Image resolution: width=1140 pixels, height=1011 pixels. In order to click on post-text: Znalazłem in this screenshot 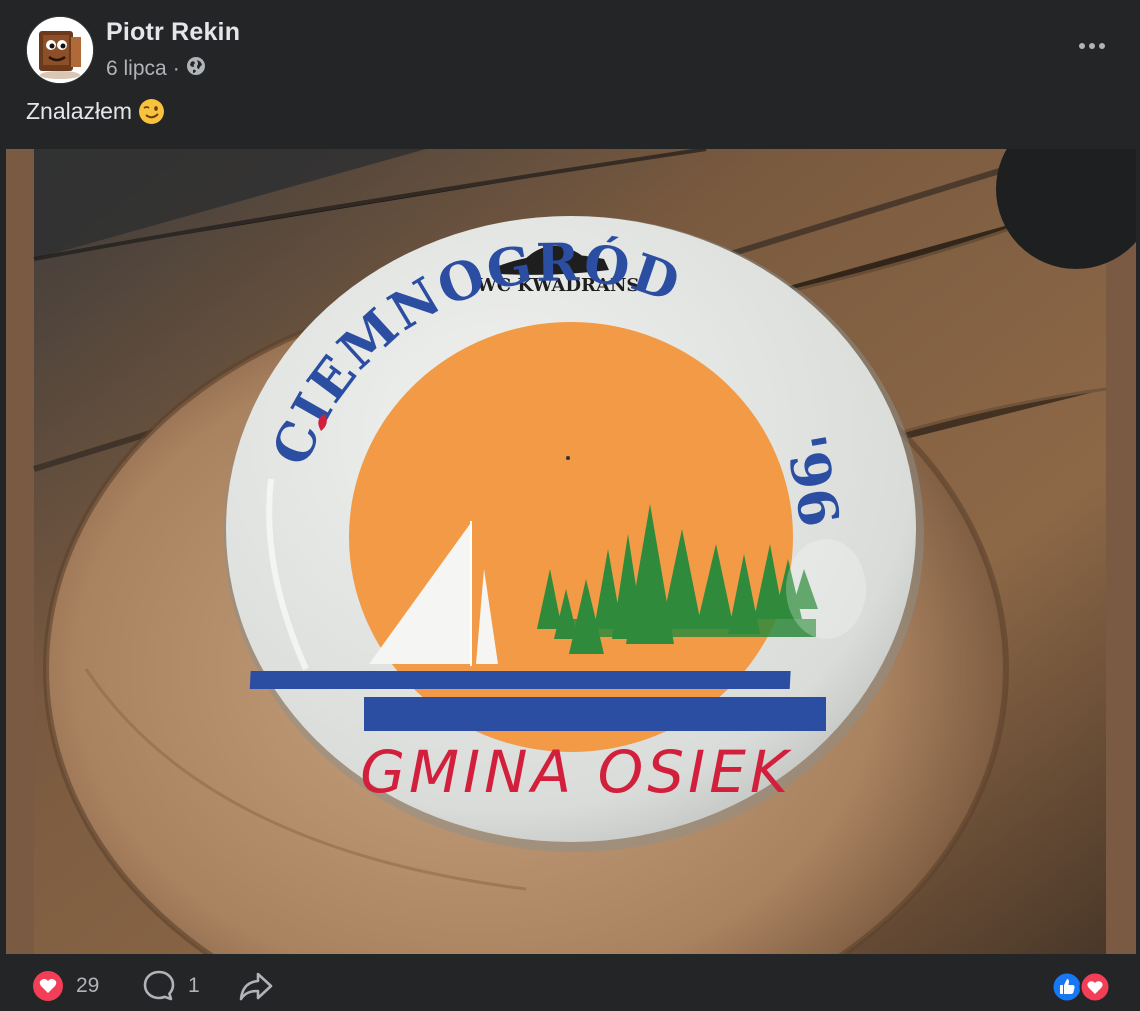, I will do `click(95, 111)`.